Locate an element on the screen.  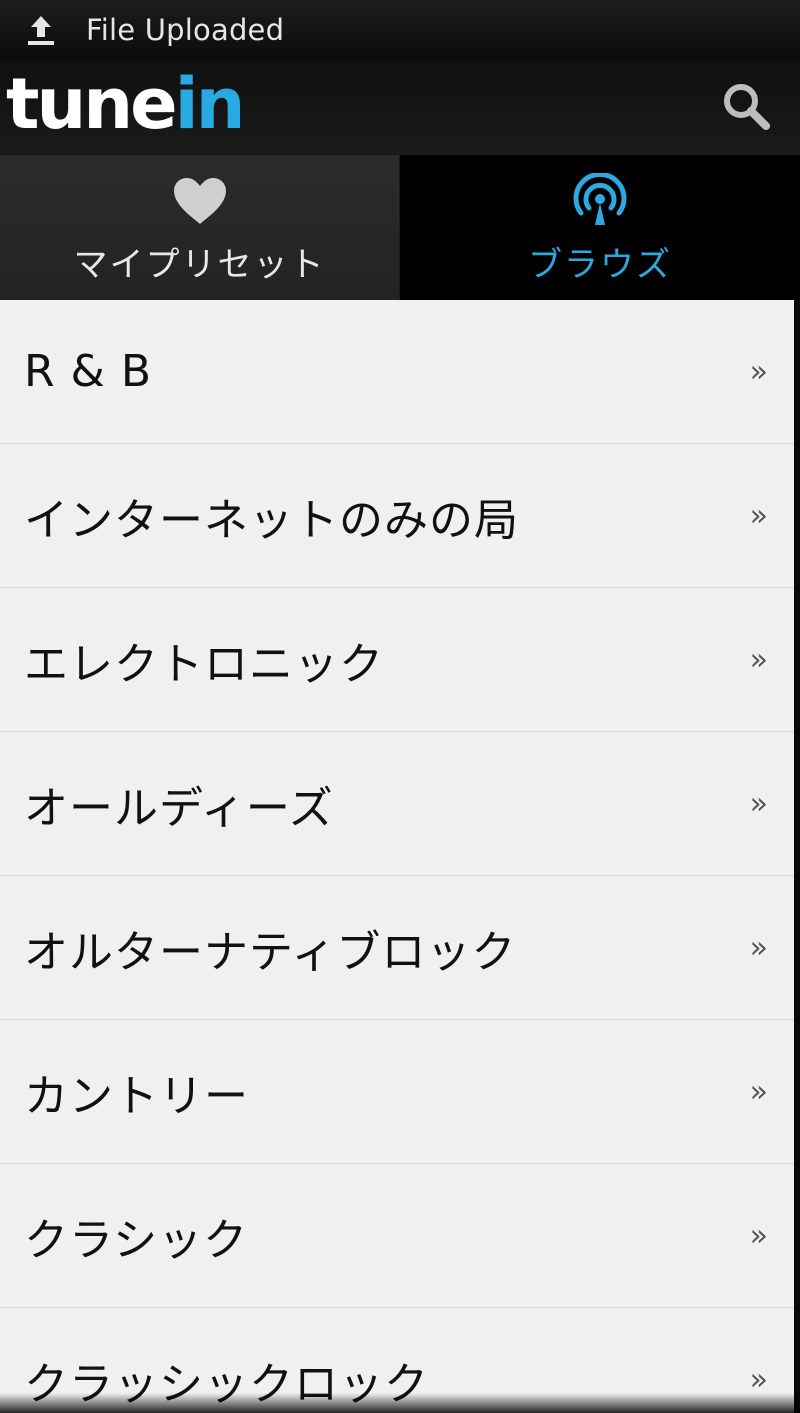
tab-my-presets-label: マイプリセット is located at coordinates (199, 265).